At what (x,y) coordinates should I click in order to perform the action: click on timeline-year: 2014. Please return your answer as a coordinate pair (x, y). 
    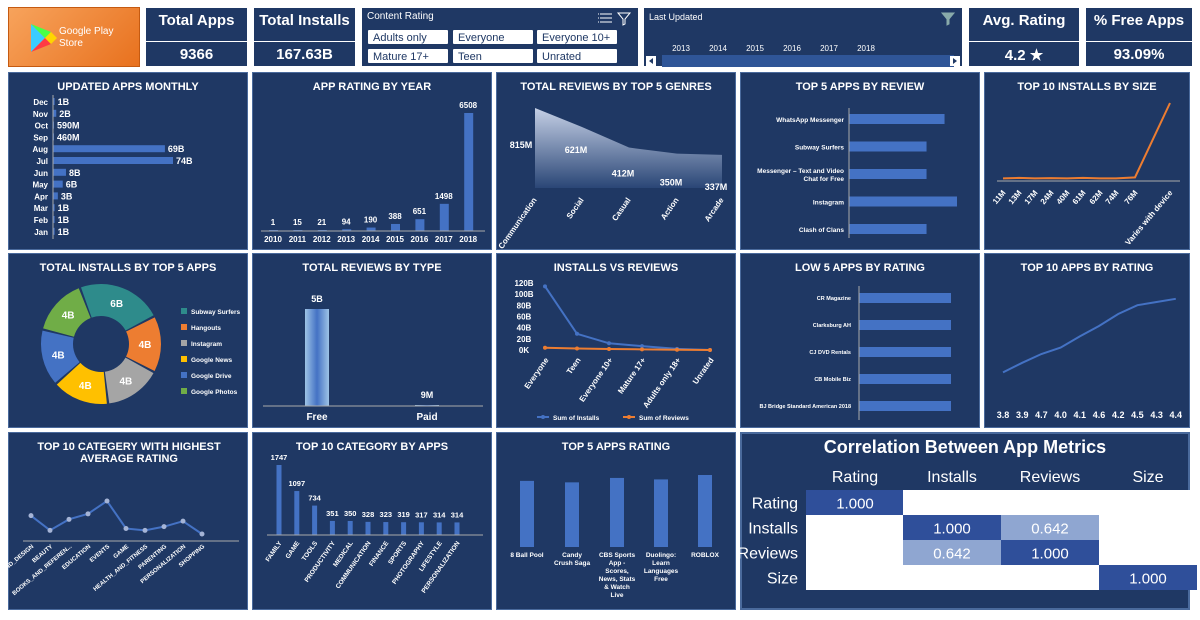
    Looking at the image, I should click on (718, 48).